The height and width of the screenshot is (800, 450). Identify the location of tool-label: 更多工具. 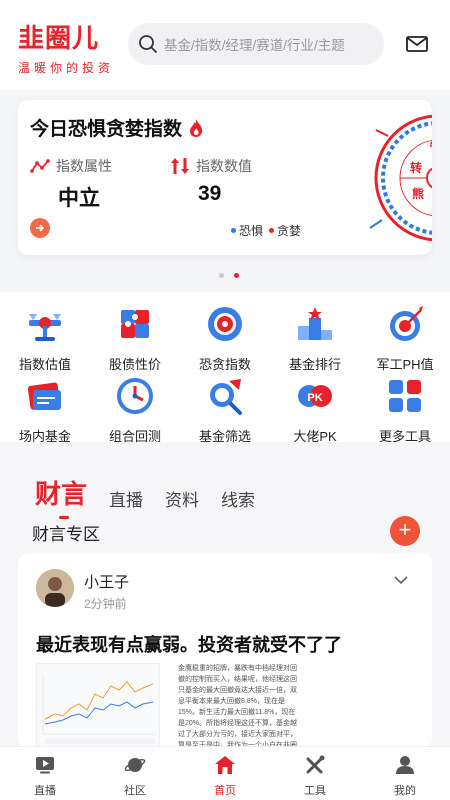
(404, 436).